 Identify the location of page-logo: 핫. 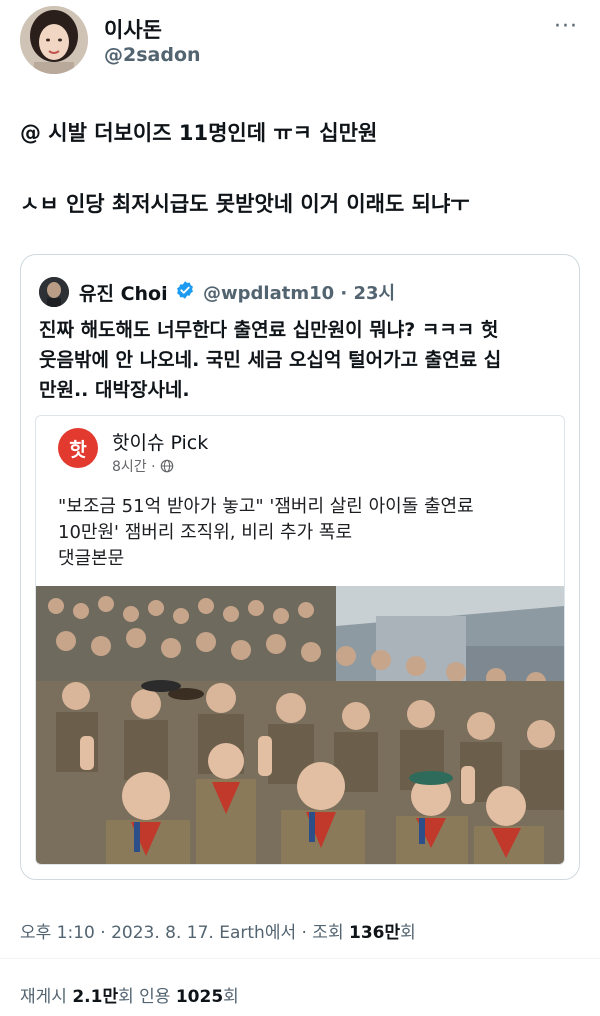
(78, 448).